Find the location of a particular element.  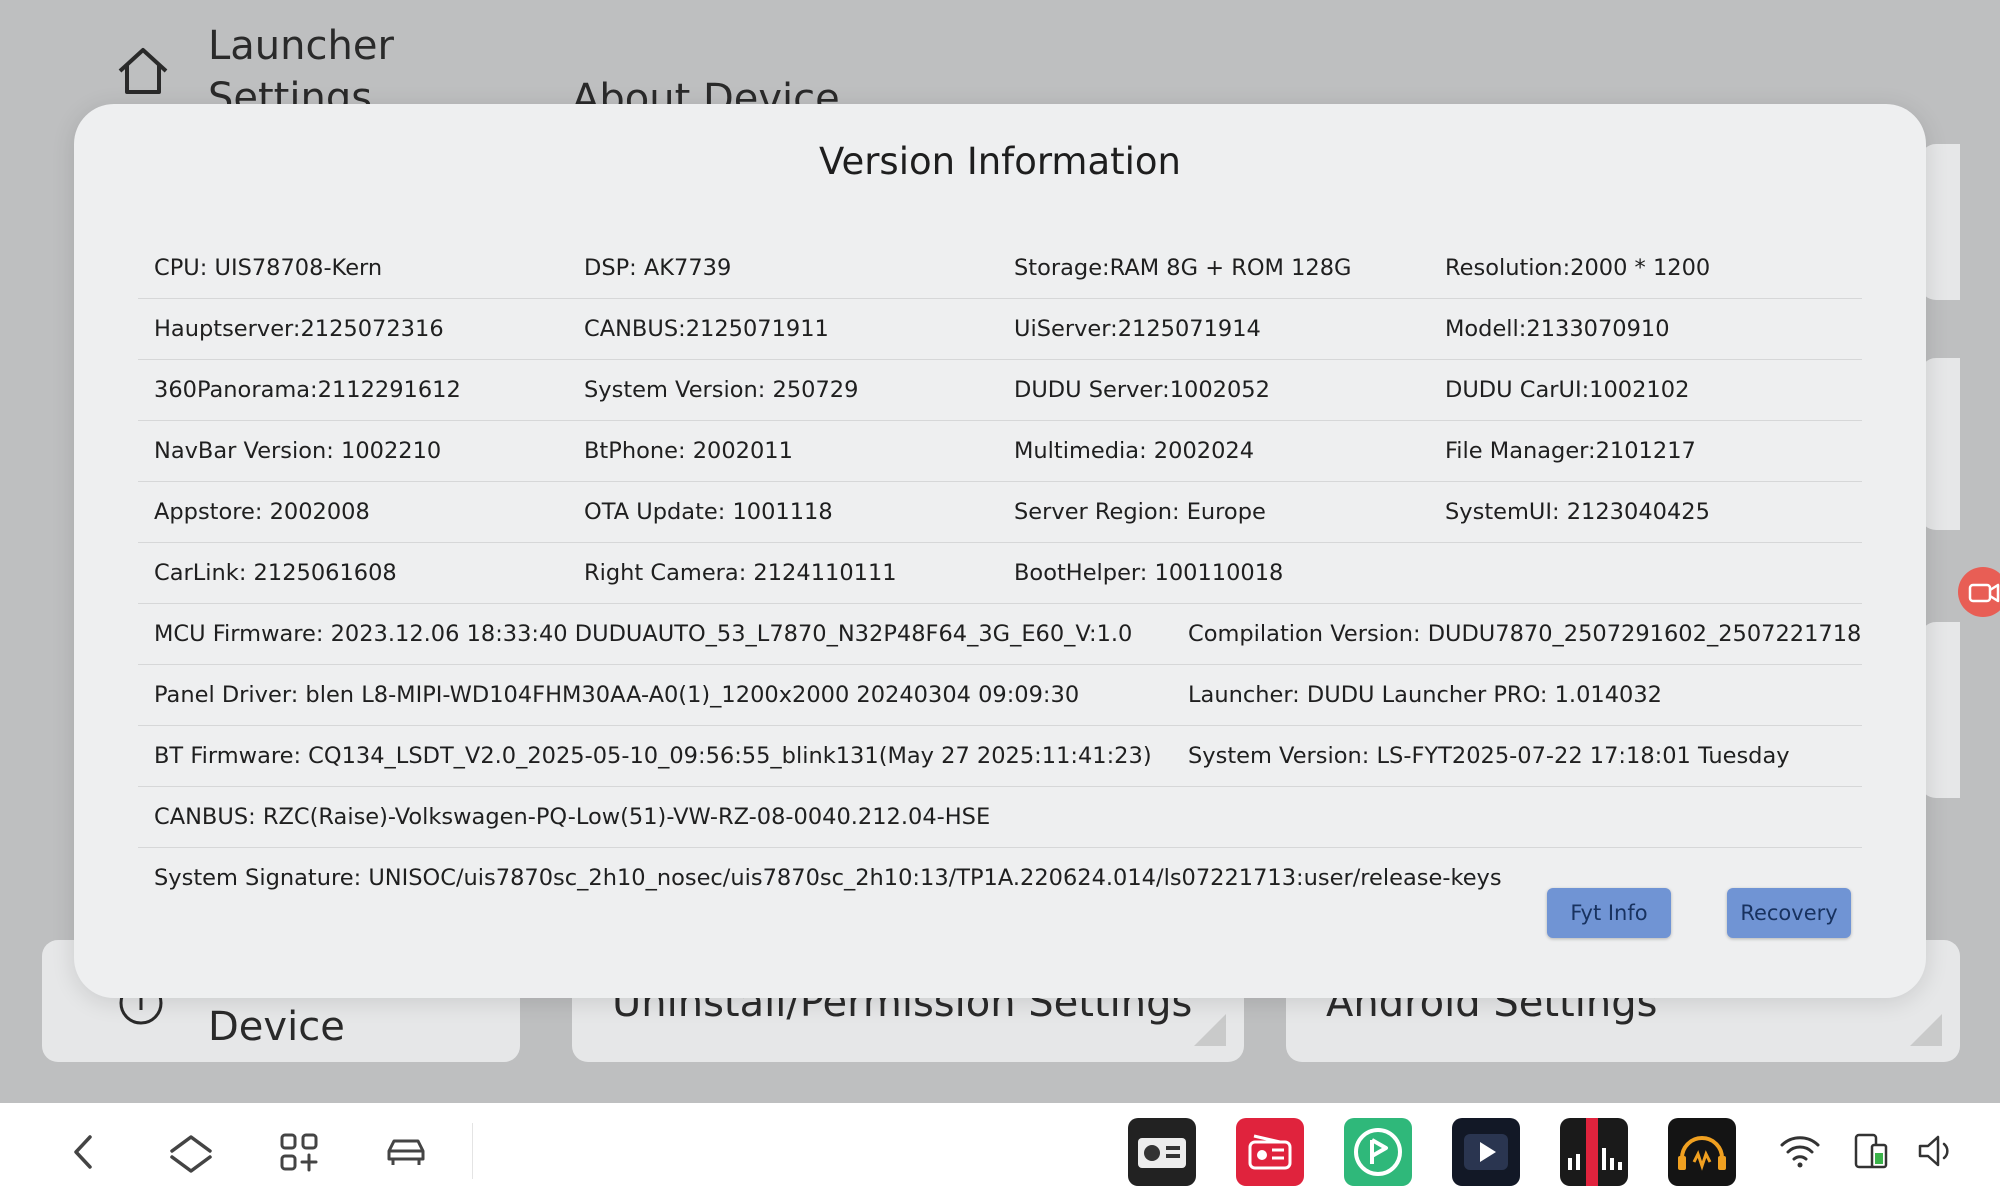

recovery-button: Recovery is located at coordinates (1789, 913).